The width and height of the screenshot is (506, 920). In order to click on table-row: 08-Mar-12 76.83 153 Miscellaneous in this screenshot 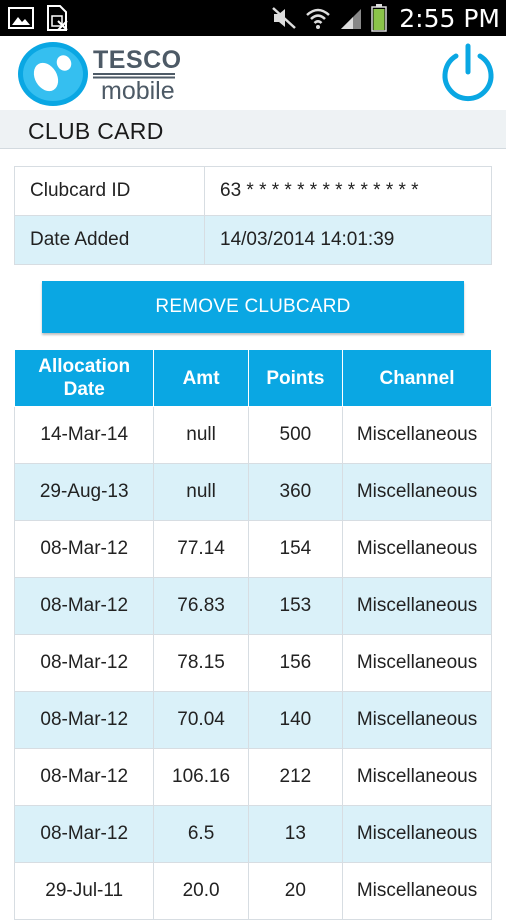, I will do `click(252, 606)`.